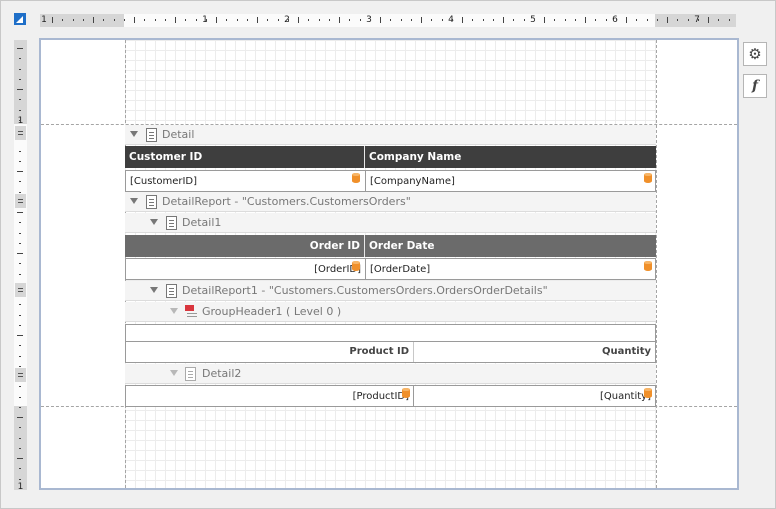 This screenshot has width=776, height=509. I want to click on customers-header-row: Customer ID Company Name, so click(390, 157).